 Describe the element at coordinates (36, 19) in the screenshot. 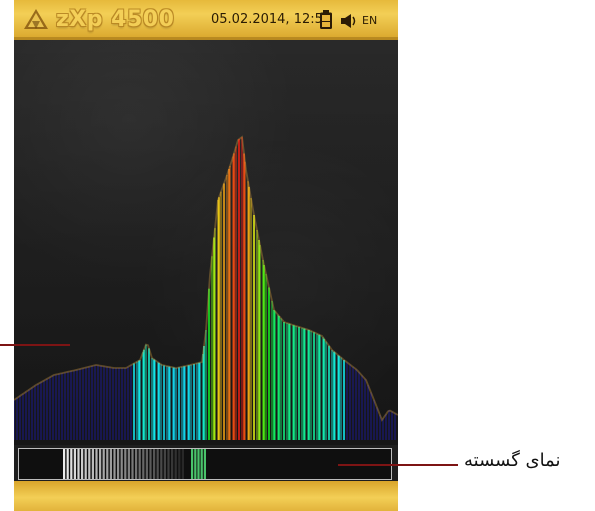

I see `pyramid-logo-icon` at that location.